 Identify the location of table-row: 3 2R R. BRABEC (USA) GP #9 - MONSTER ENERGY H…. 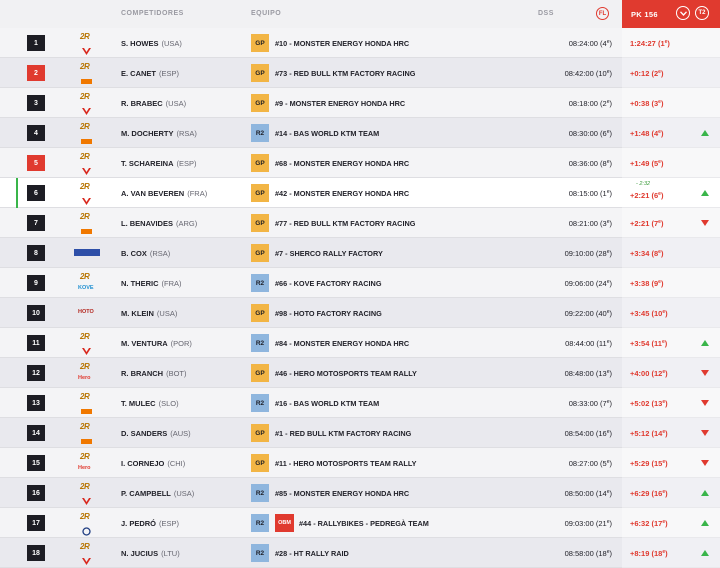
(360, 103).